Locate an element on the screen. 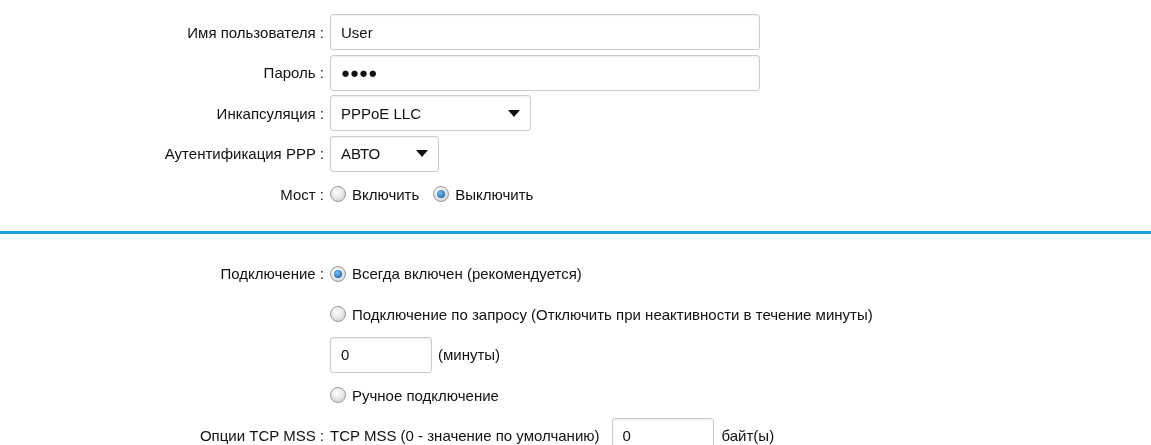 The width and height of the screenshot is (1151, 445). minutes-field: 0 is located at coordinates (381, 354).